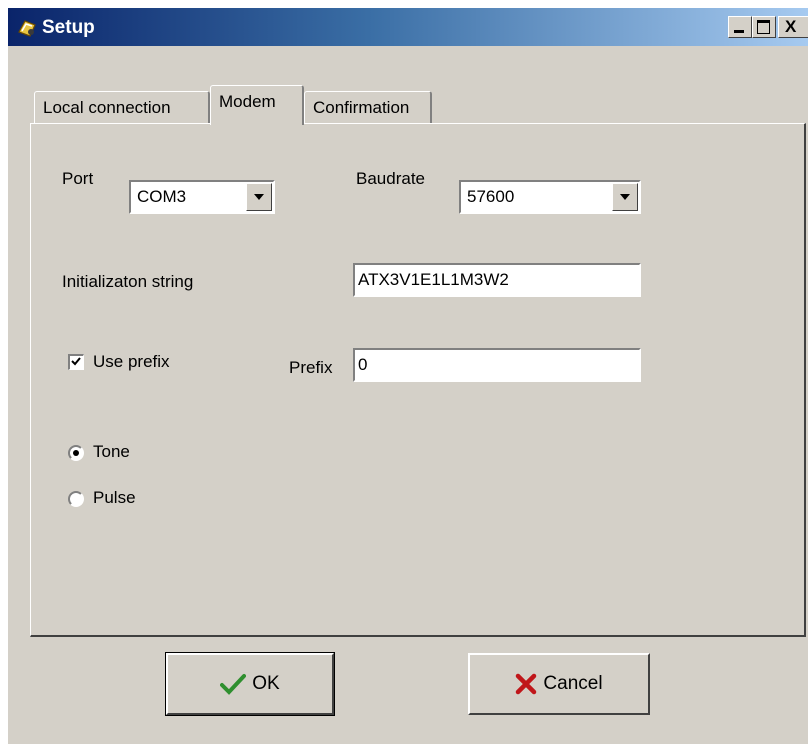 The width and height of the screenshot is (808, 744). Describe the element at coordinates (573, 684) in the screenshot. I see `cancel-label: Cancel` at that location.